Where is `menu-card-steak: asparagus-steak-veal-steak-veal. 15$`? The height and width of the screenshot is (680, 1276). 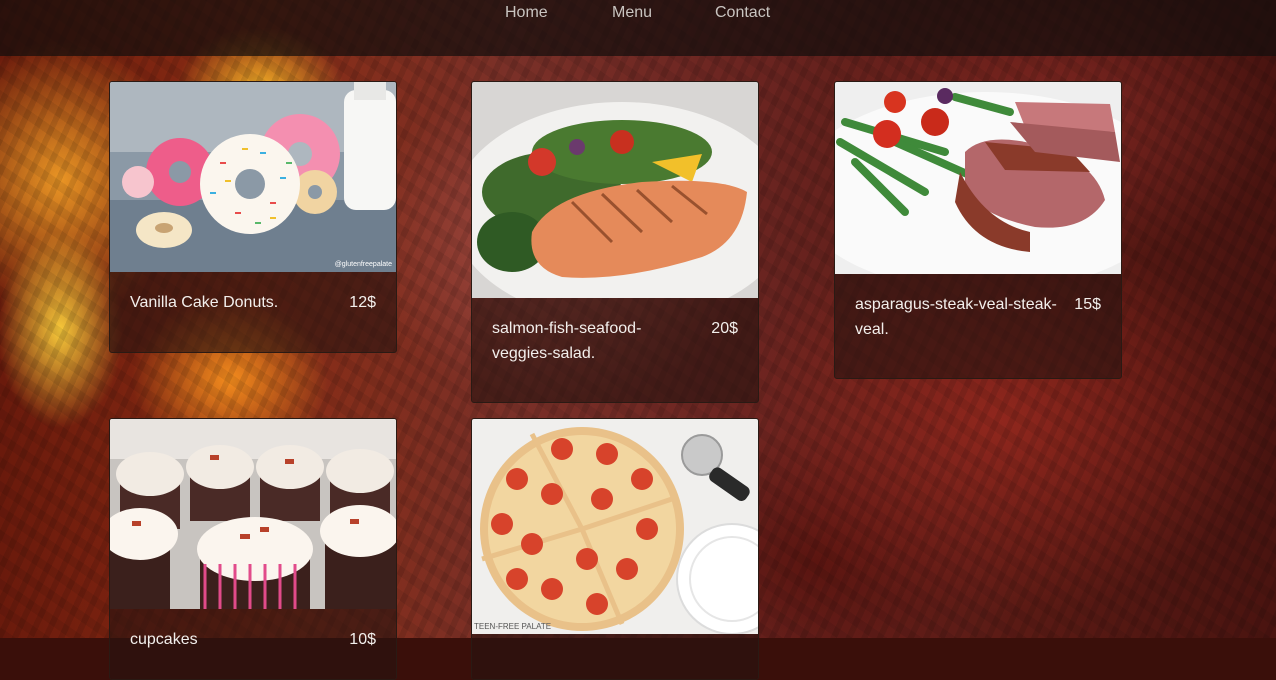 menu-card-steak: asparagus-steak-veal-steak-veal. 15$ is located at coordinates (978, 230).